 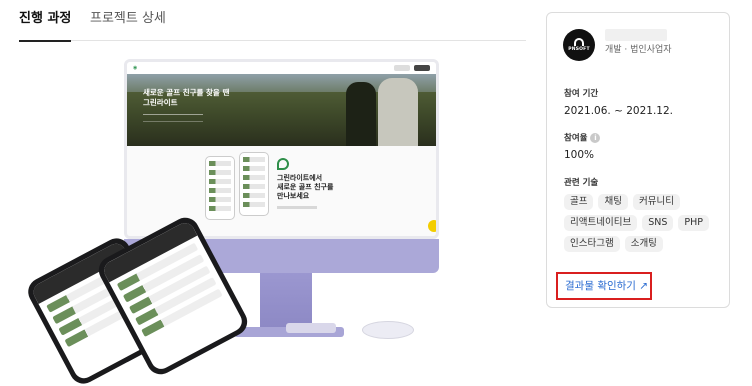 I want to click on company-logo-text: PNSOFT, so click(x=579, y=49).